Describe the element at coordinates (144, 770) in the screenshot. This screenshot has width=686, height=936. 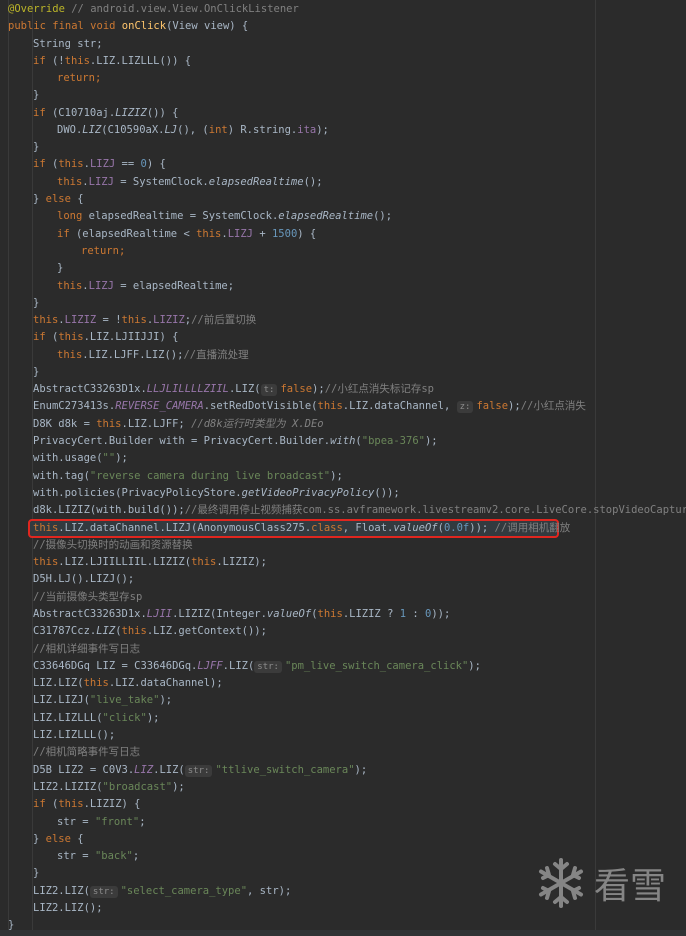
I see `static-field: LIZ` at that location.